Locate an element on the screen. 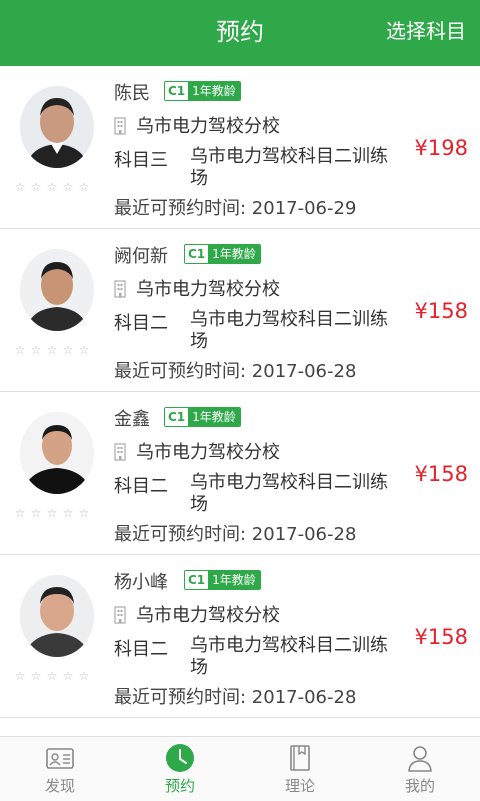 The height and width of the screenshot is (801, 480). tab-label: 我的 is located at coordinates (419, 786).